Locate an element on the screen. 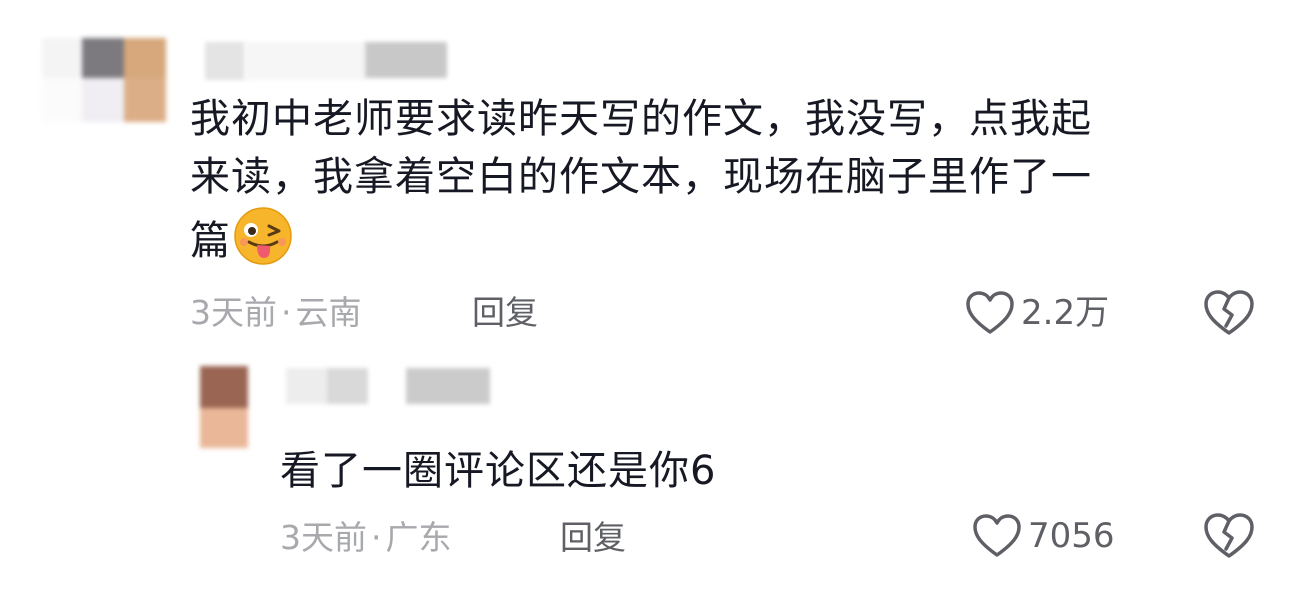 The width and height of the screenshot is (1307, 600). reply-text: 看了一圈评论区还是你6 is located at coordinates (498, 471).